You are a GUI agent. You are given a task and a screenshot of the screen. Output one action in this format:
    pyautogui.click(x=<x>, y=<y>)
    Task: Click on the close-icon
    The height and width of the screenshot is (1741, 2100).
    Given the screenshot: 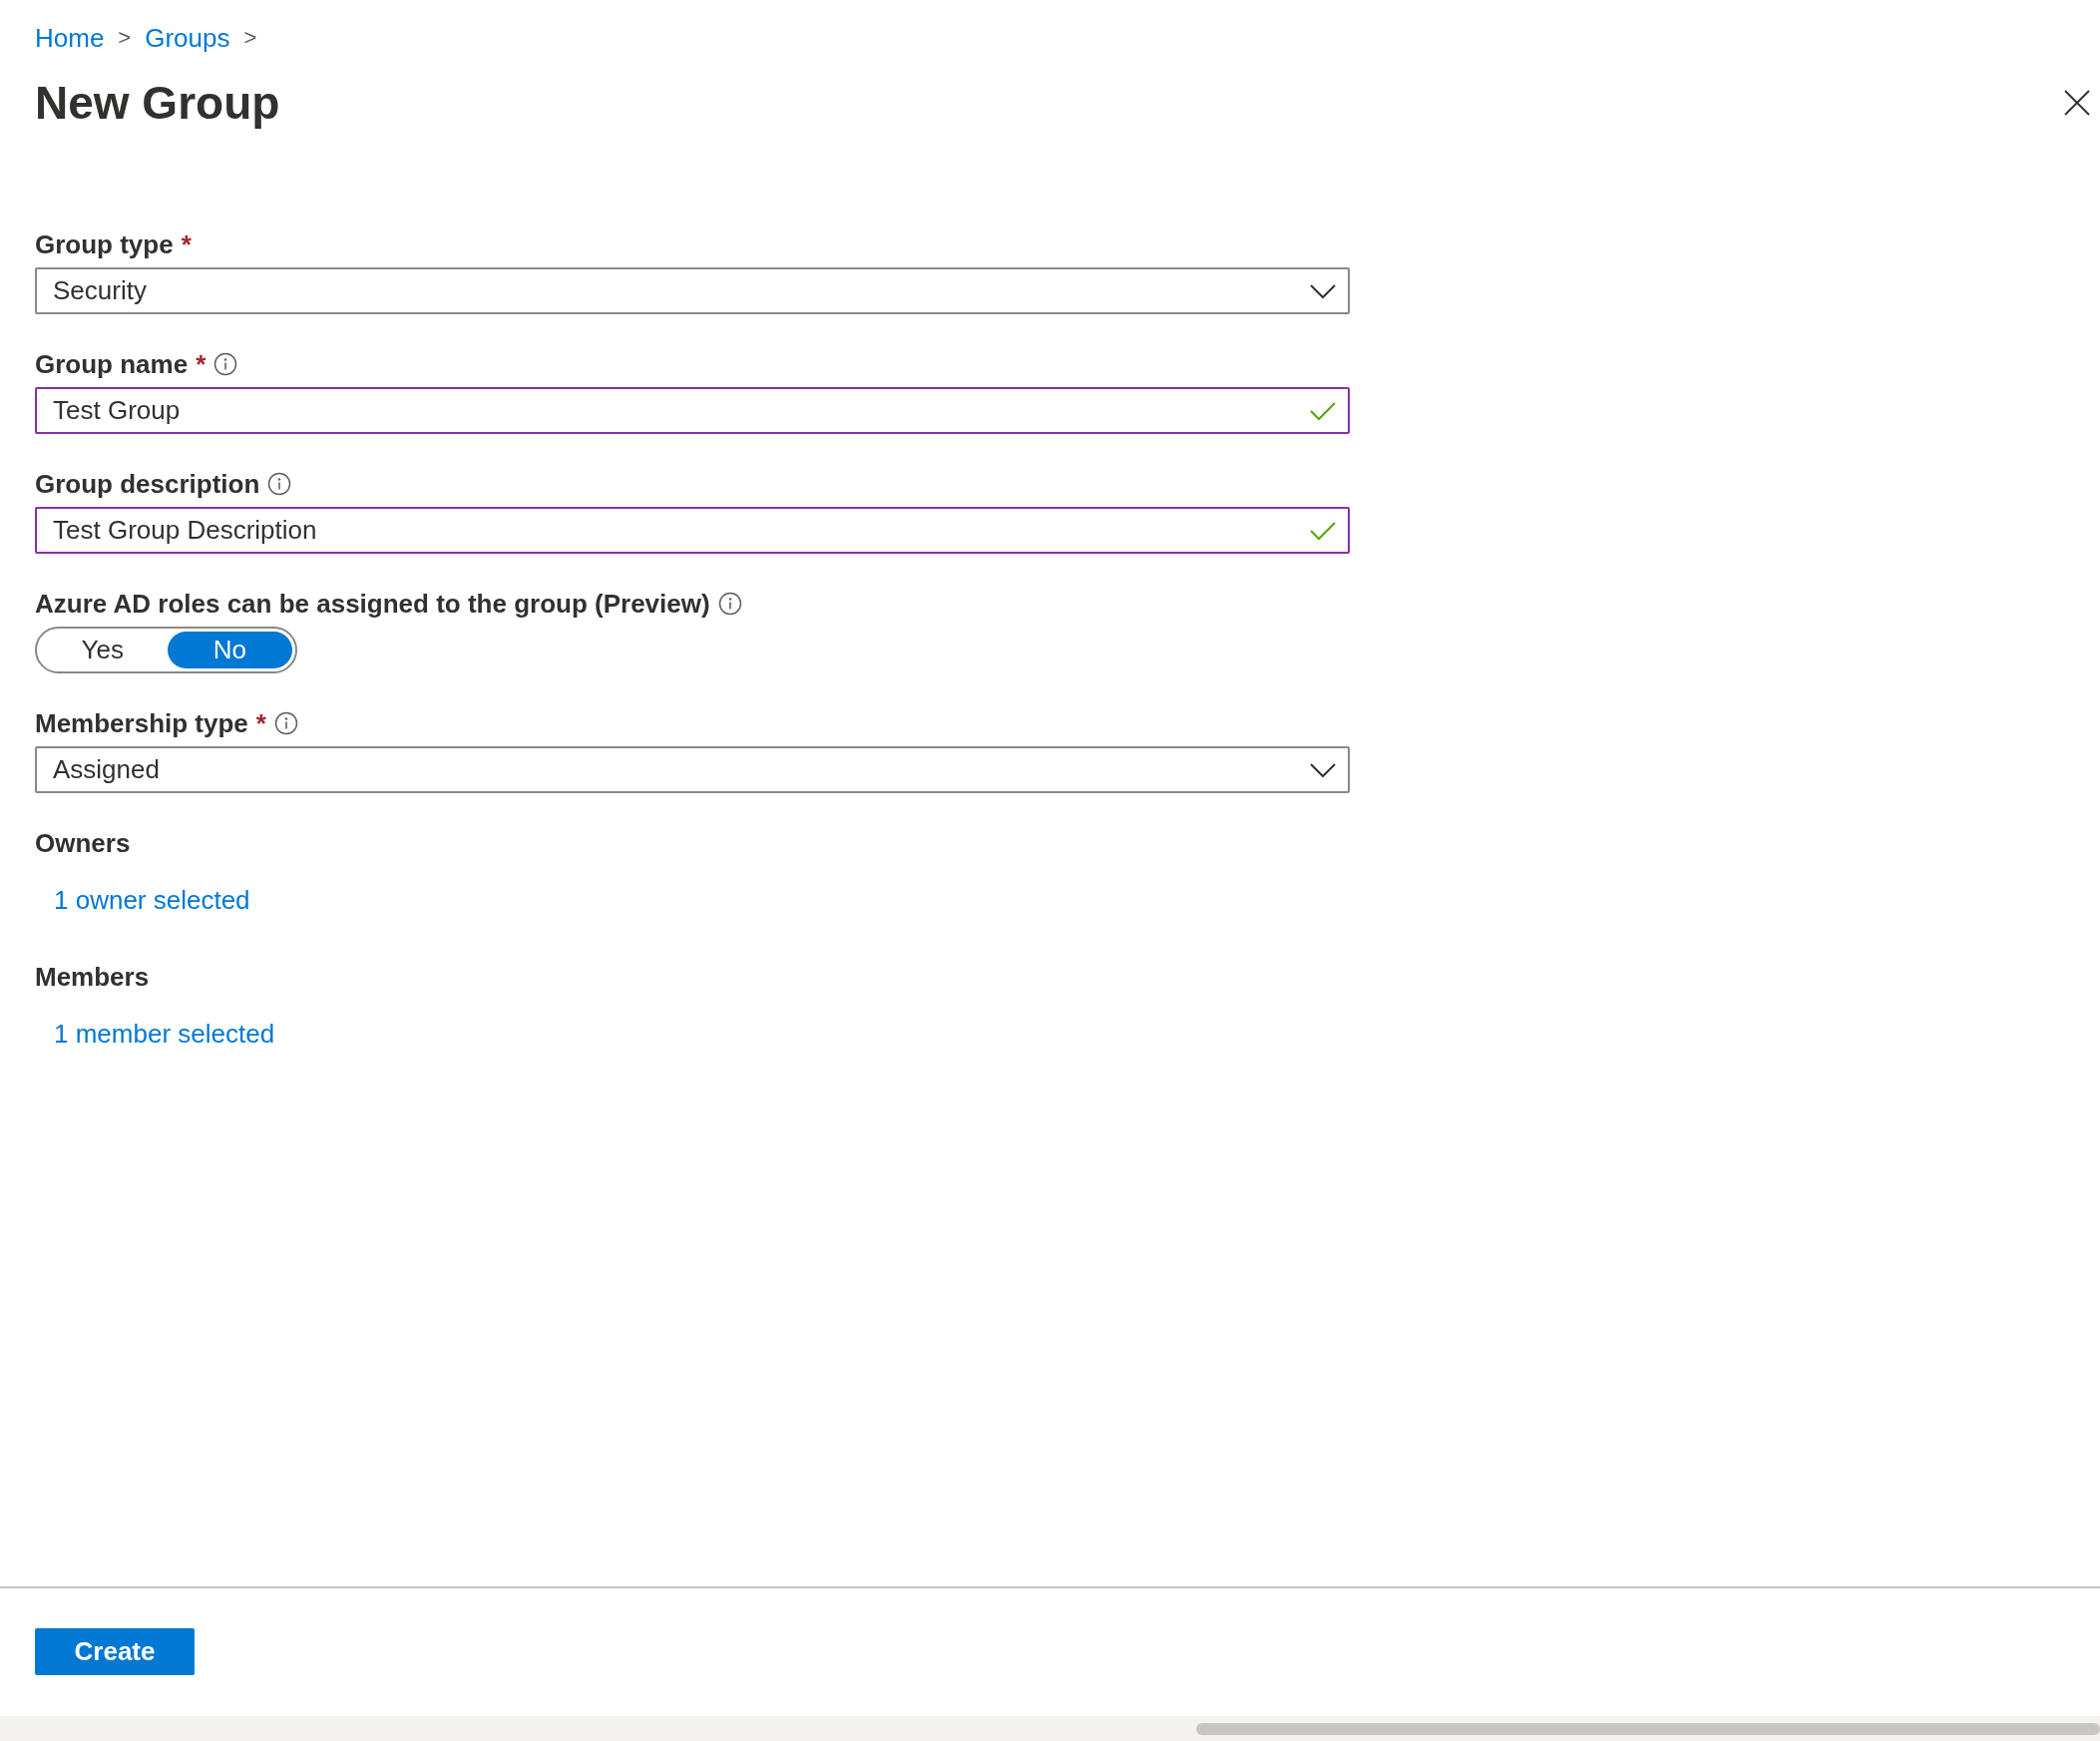 What is the action you would take?
    pyautogui.click(x=2077, y=103)
    